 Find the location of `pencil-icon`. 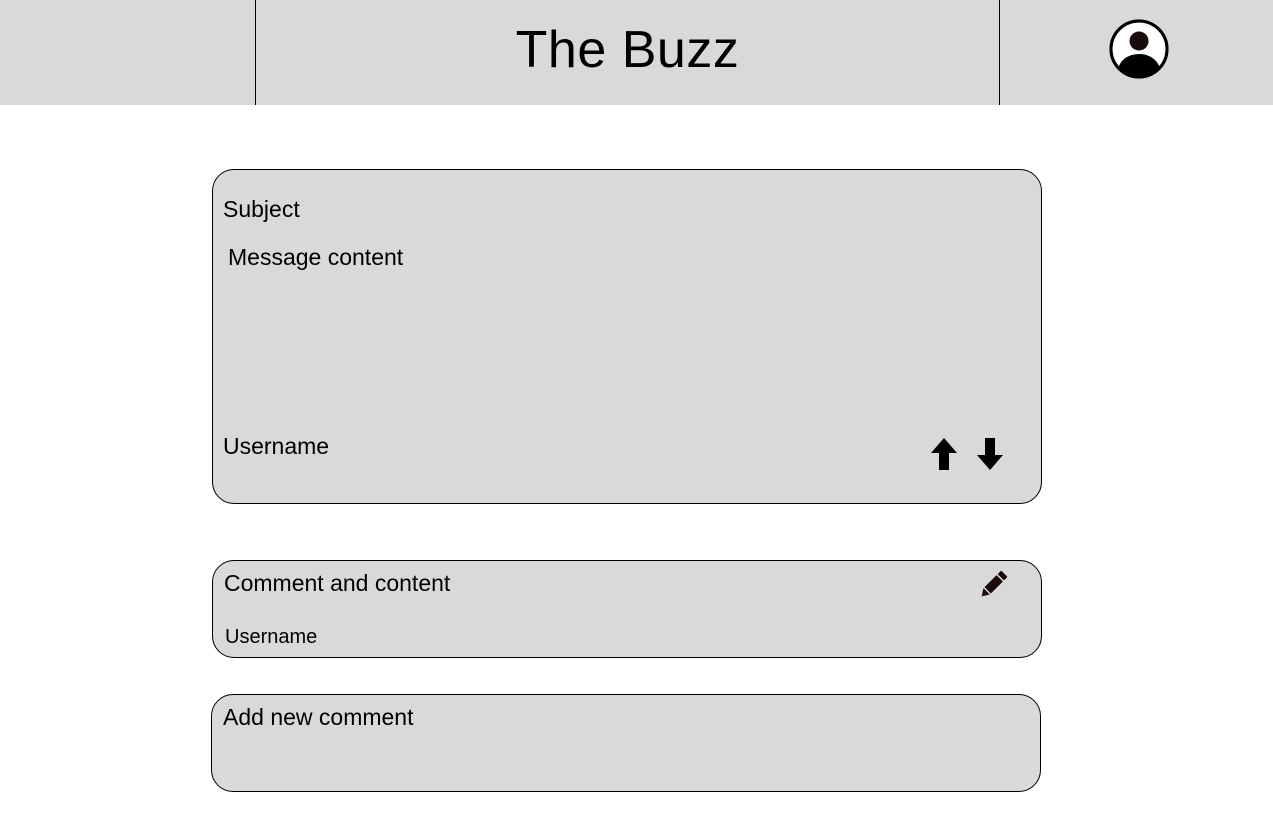

pencil-icon is located at coordinates (994, 583).